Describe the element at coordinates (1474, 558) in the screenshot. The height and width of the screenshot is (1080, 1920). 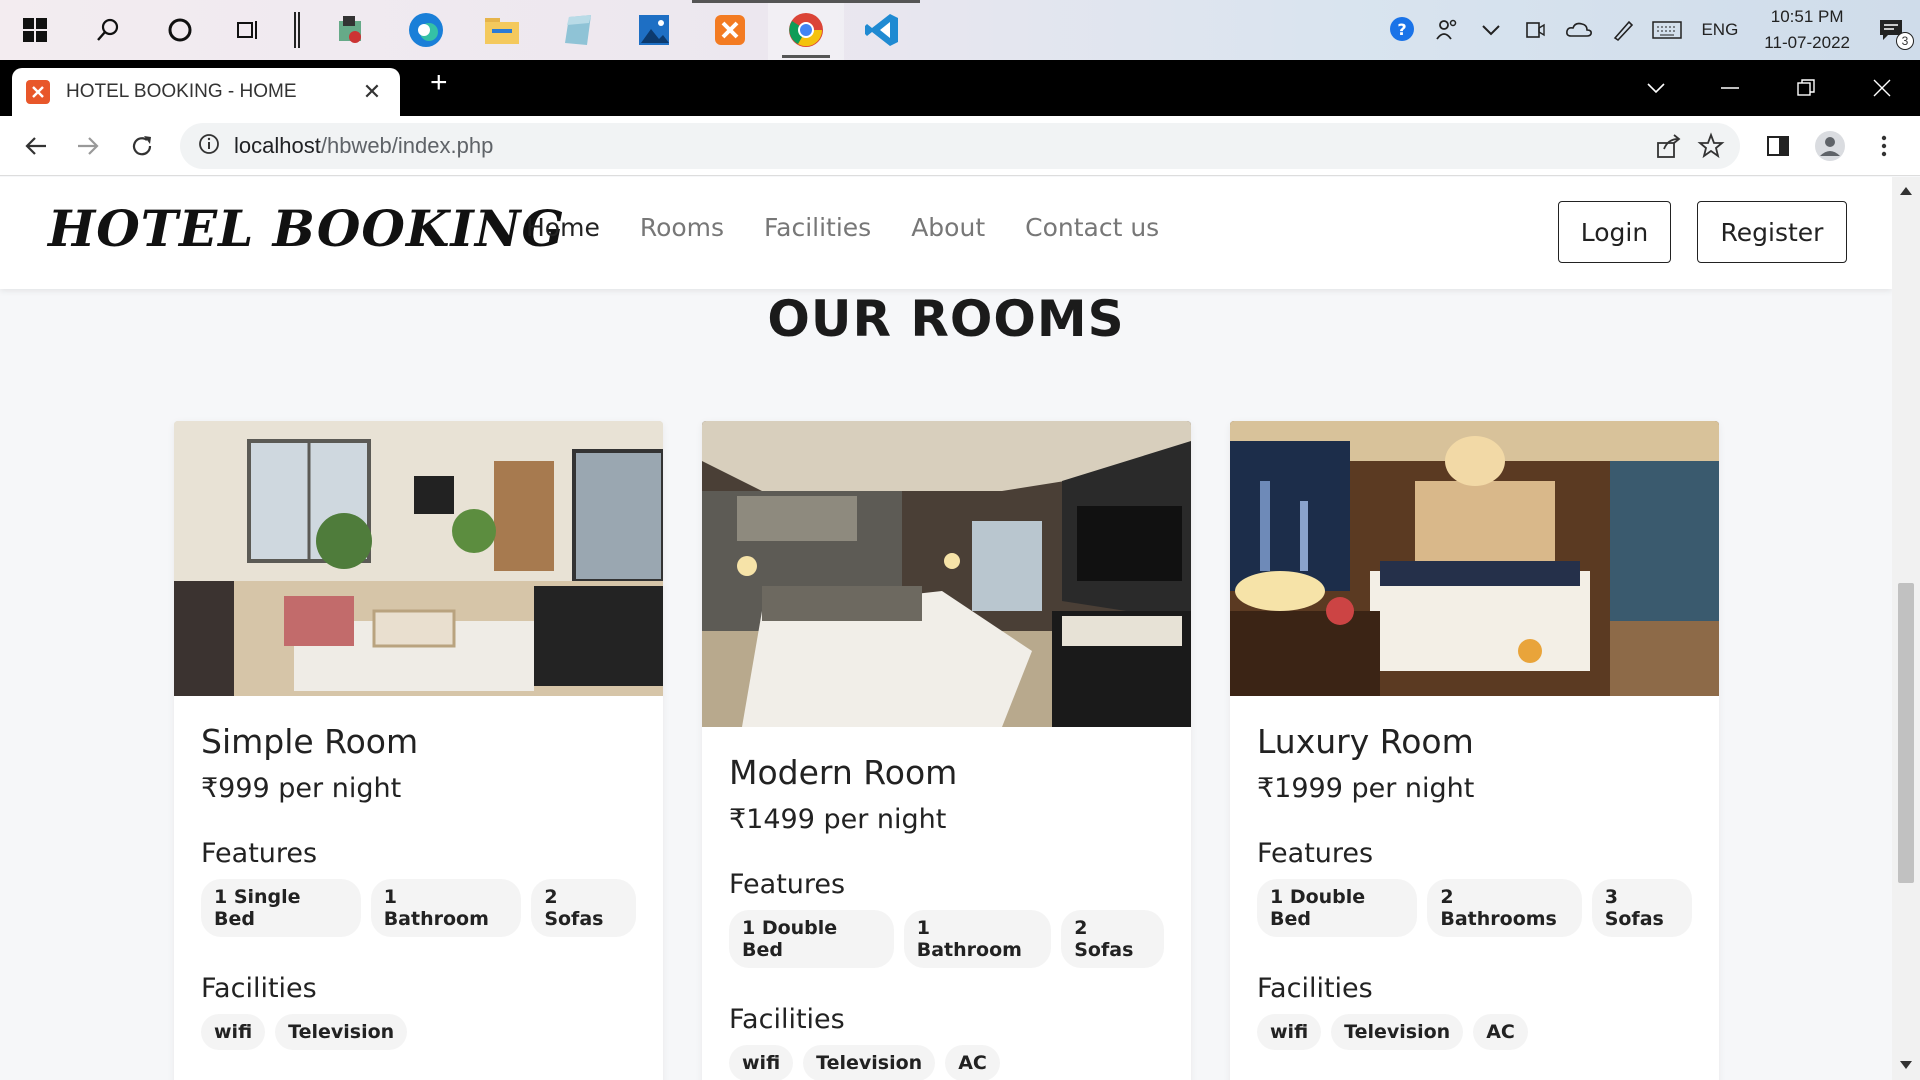
I see `room-image-luxury` at that location.